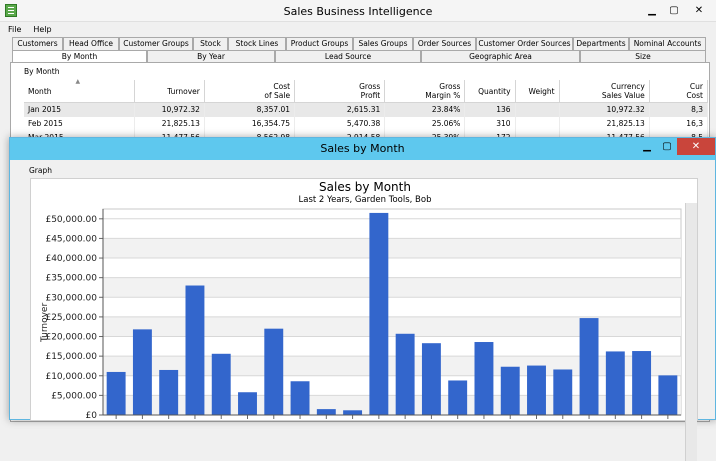 Image resolution: width=716 pixels, height=461 pixels. I want to click on tab-order-sources: Order Sources, so click(444, 43).